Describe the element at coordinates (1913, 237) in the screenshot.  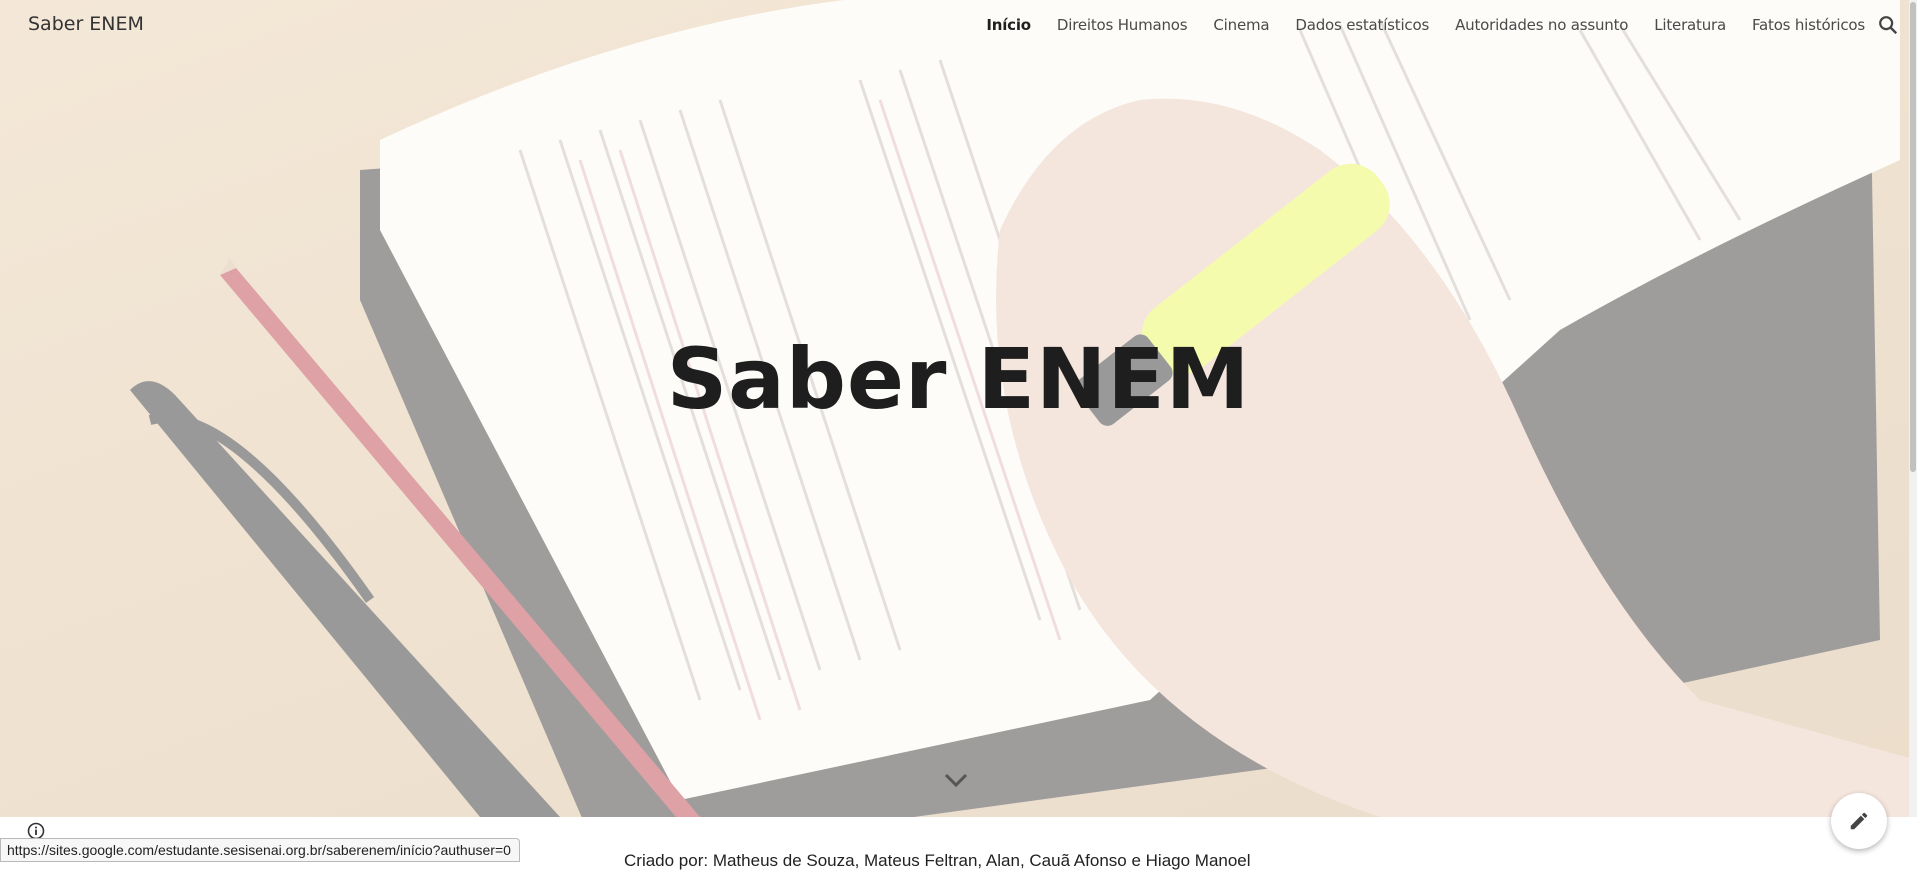
I see `scrollbar-thumb` at that location.